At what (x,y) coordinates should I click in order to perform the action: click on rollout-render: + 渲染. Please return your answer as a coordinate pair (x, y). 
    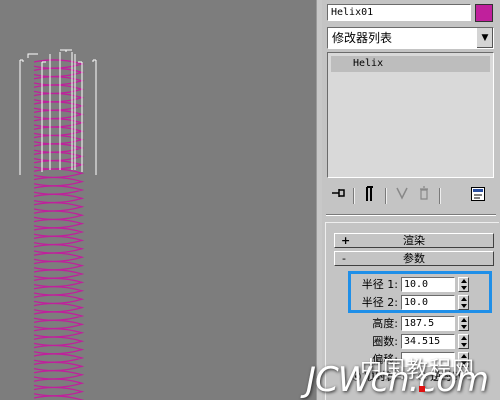
    Looking at the image, I should click on (414, 240).